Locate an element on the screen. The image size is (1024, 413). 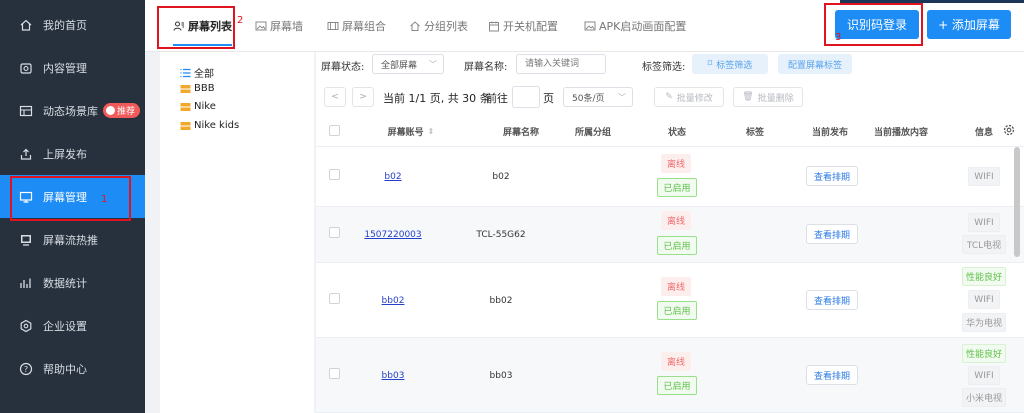
tag-filter-button: ⌑ 标签筛选 is located at coordinates (730, 64).